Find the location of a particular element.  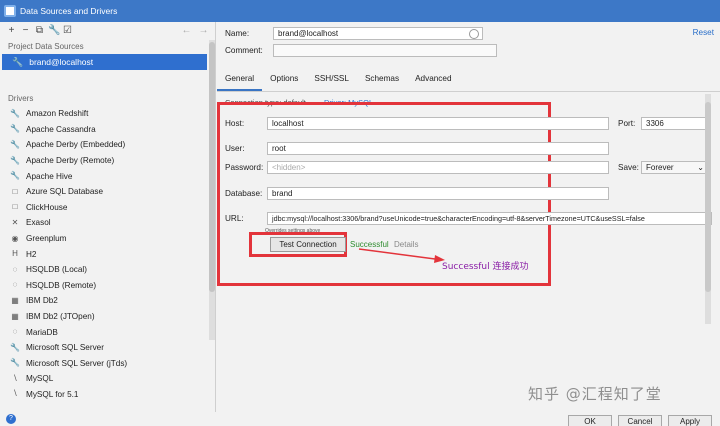

driver-item: ▦ IBM Db2 is located at coordinates (107, 301).